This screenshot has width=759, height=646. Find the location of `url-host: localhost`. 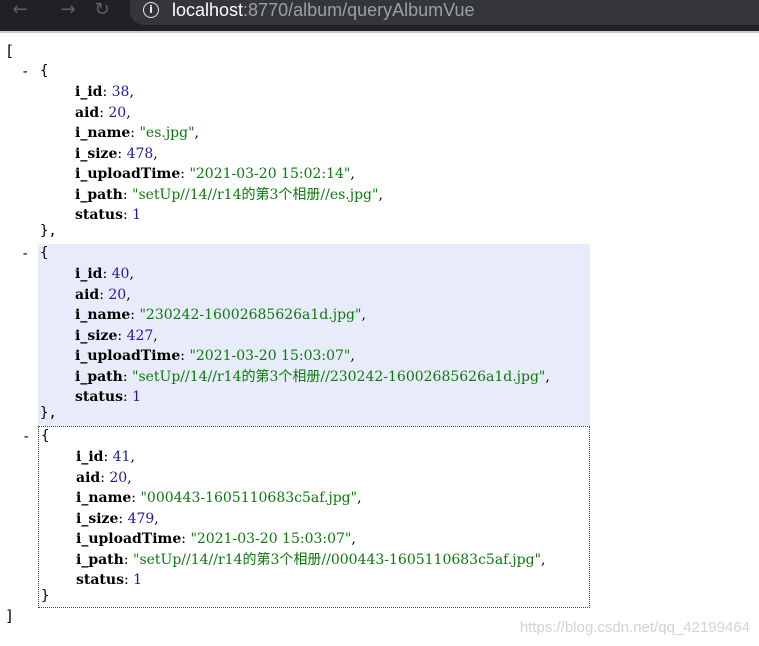

url-host: localhost is located at coordinates (208, 10).